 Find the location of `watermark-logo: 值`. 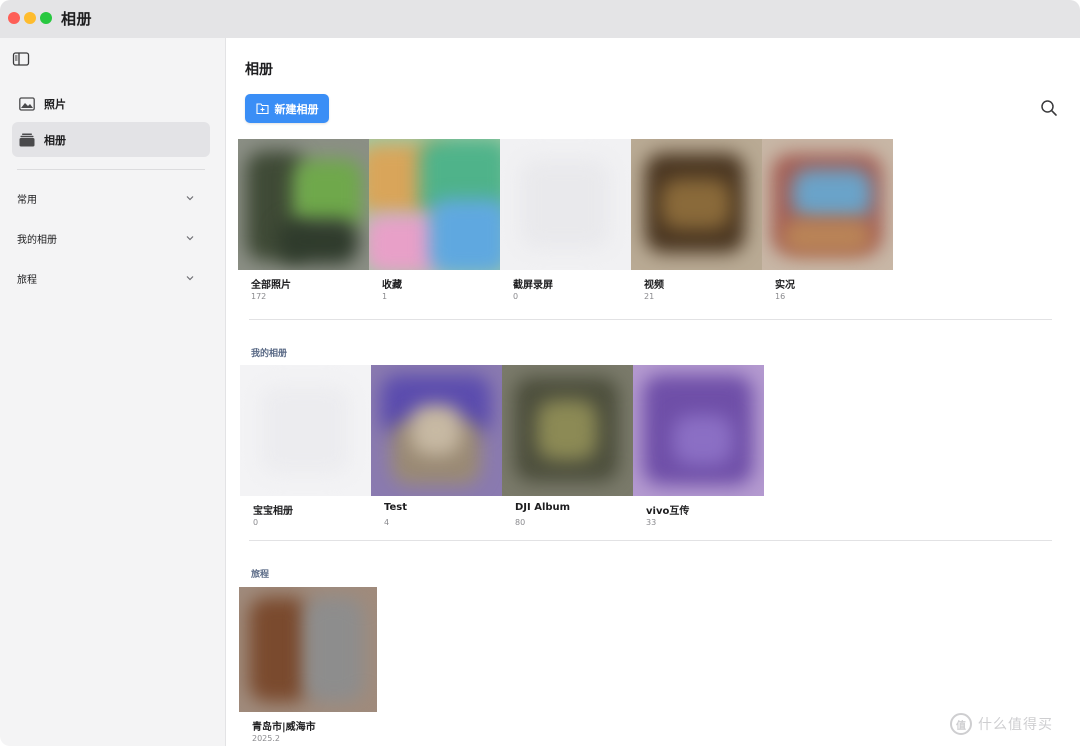

watermark-logo: 值 is located at coordinates (961, 724).